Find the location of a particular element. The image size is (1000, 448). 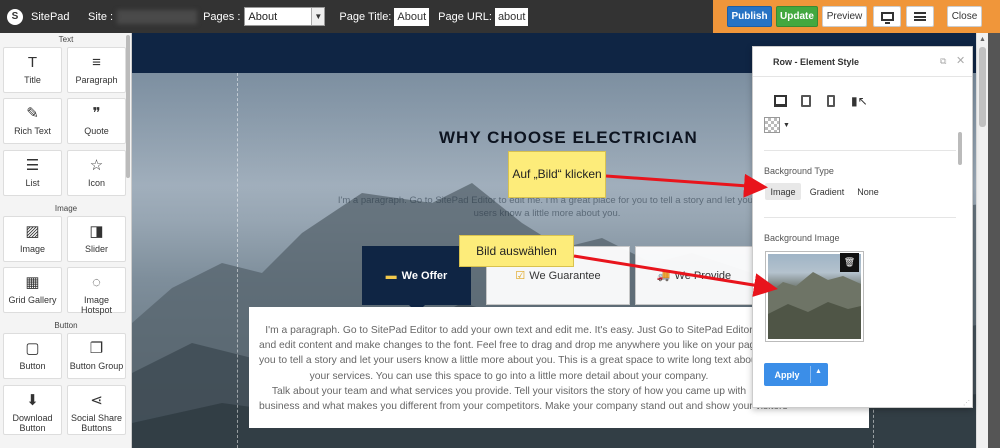

tablet-device-icon is located at coordinates (806, 101).